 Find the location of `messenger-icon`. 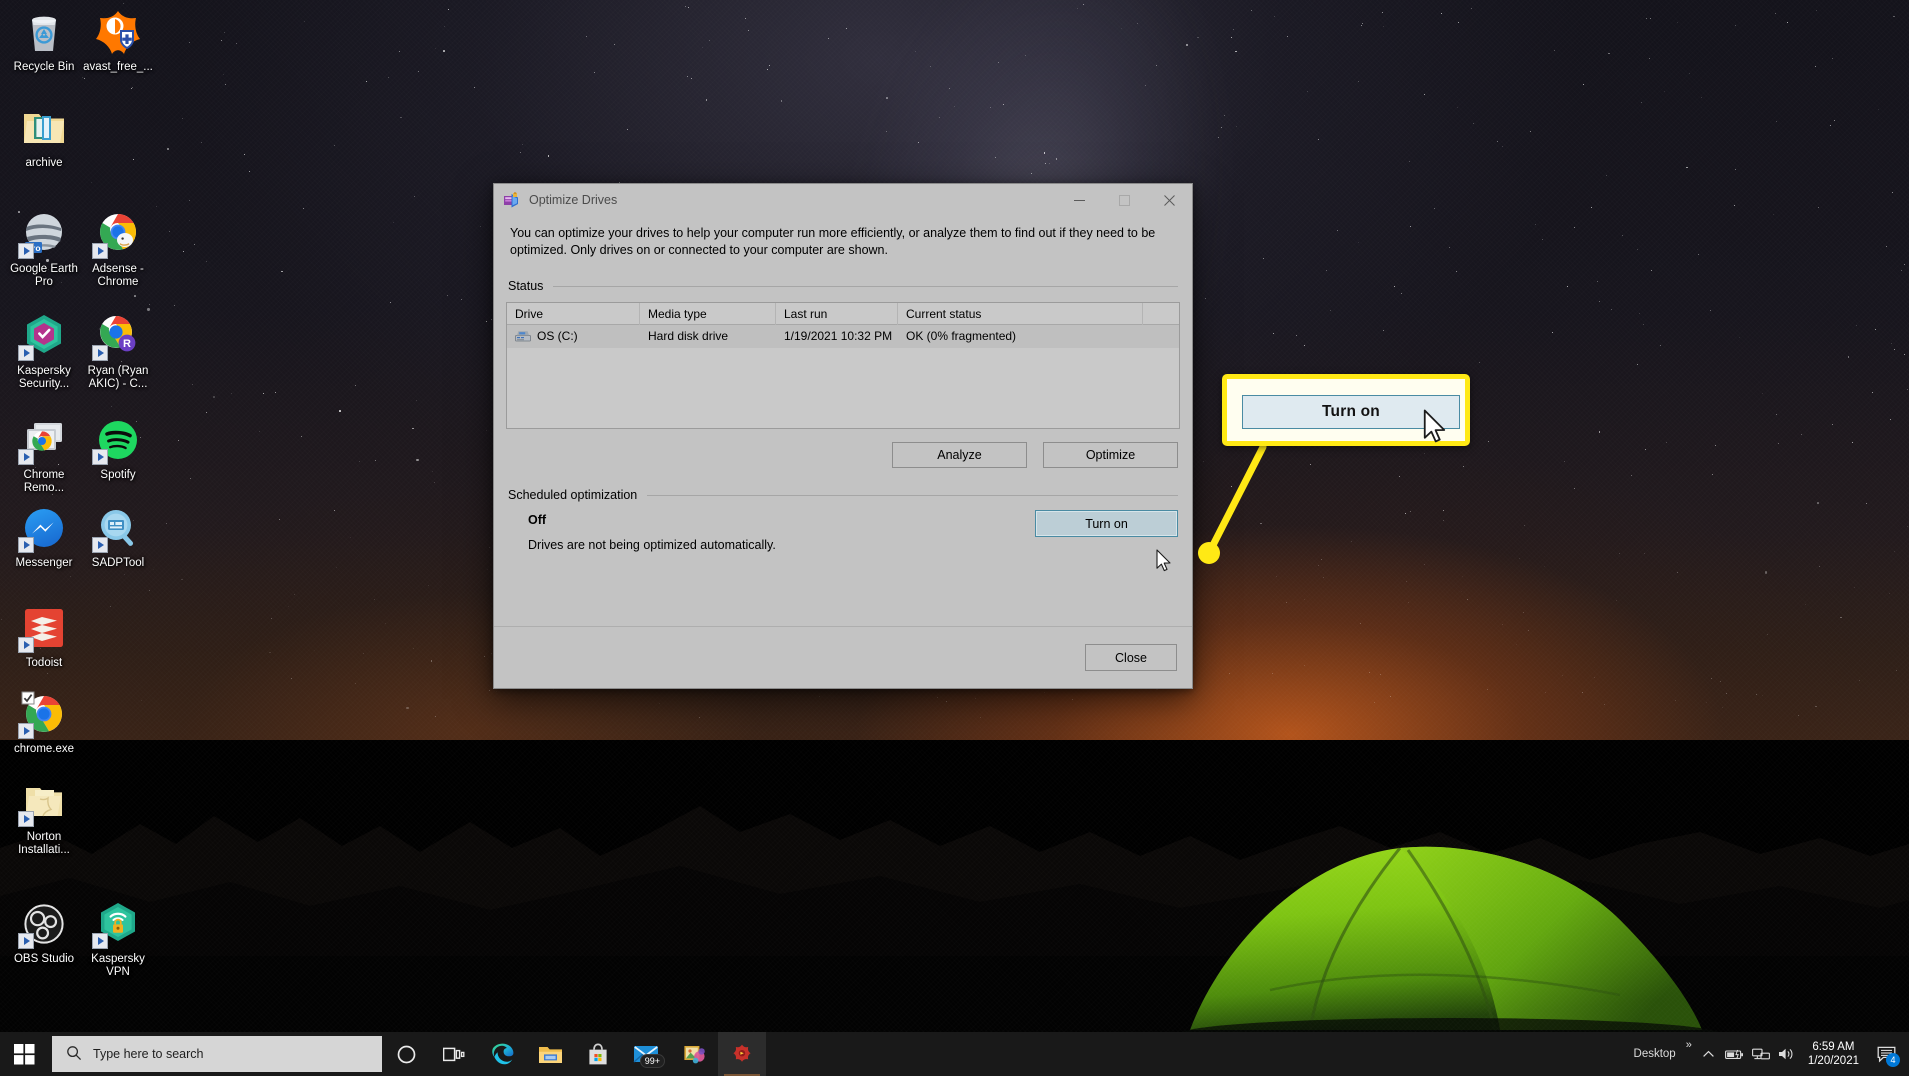

messenger-icon is located at coordinates (43, 528).